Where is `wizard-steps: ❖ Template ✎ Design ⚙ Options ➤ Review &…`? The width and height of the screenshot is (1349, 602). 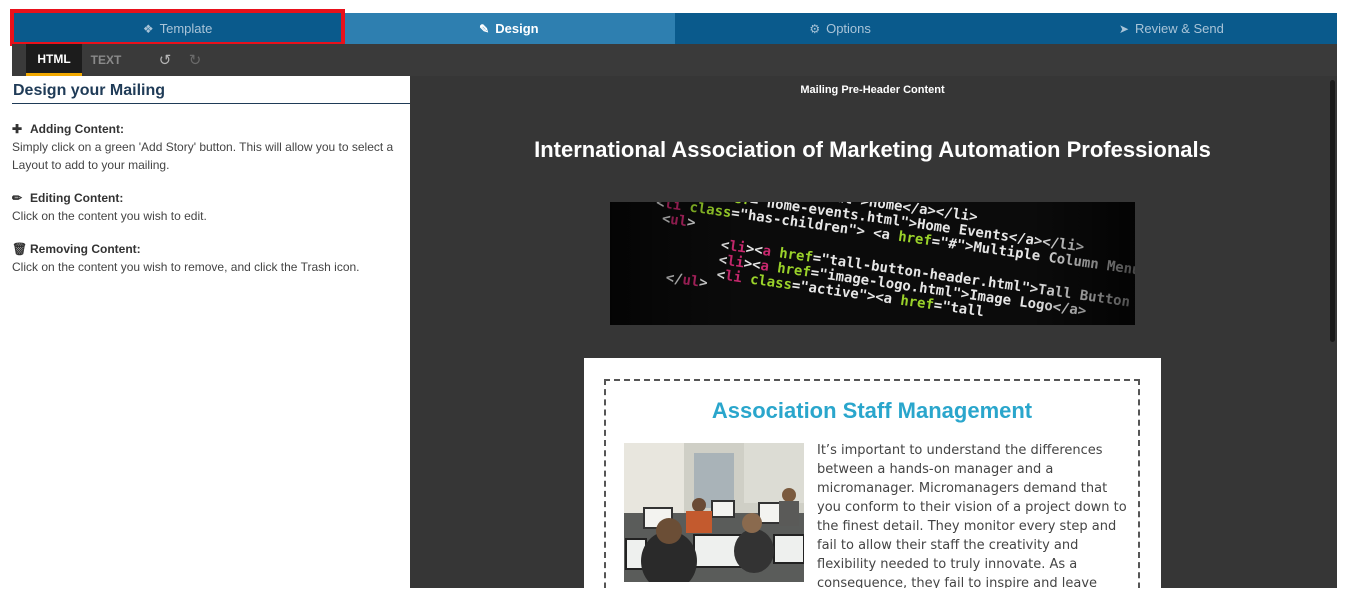 wizard-steps: ❖ Template ✎ Design ⚙ Options ➤ Review &… is located at coordinates (673, 27).